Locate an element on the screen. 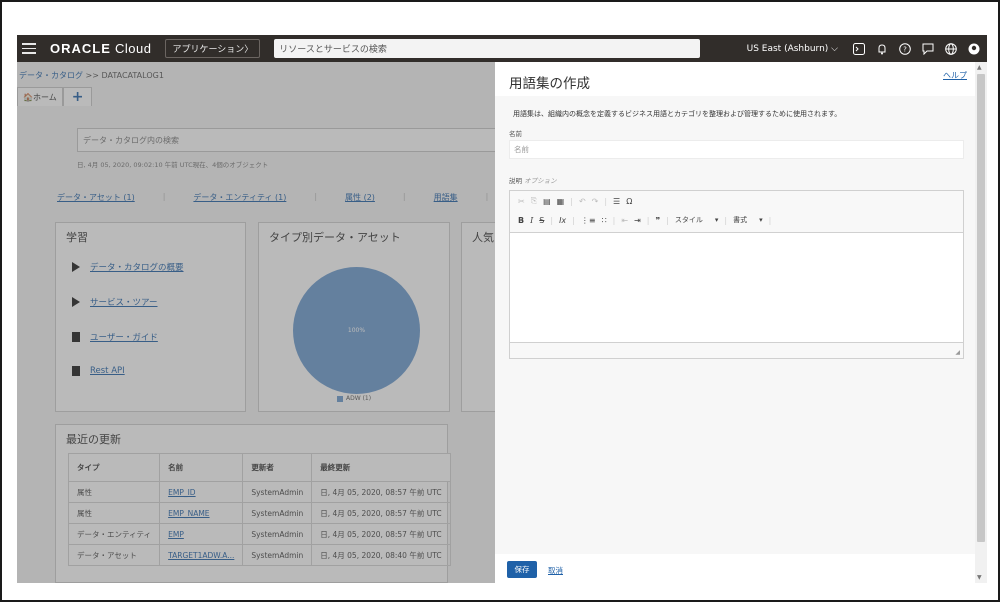 The image size is (1000, 602). description-field-label: 説明 オプション is located at coordinates (533, 181).